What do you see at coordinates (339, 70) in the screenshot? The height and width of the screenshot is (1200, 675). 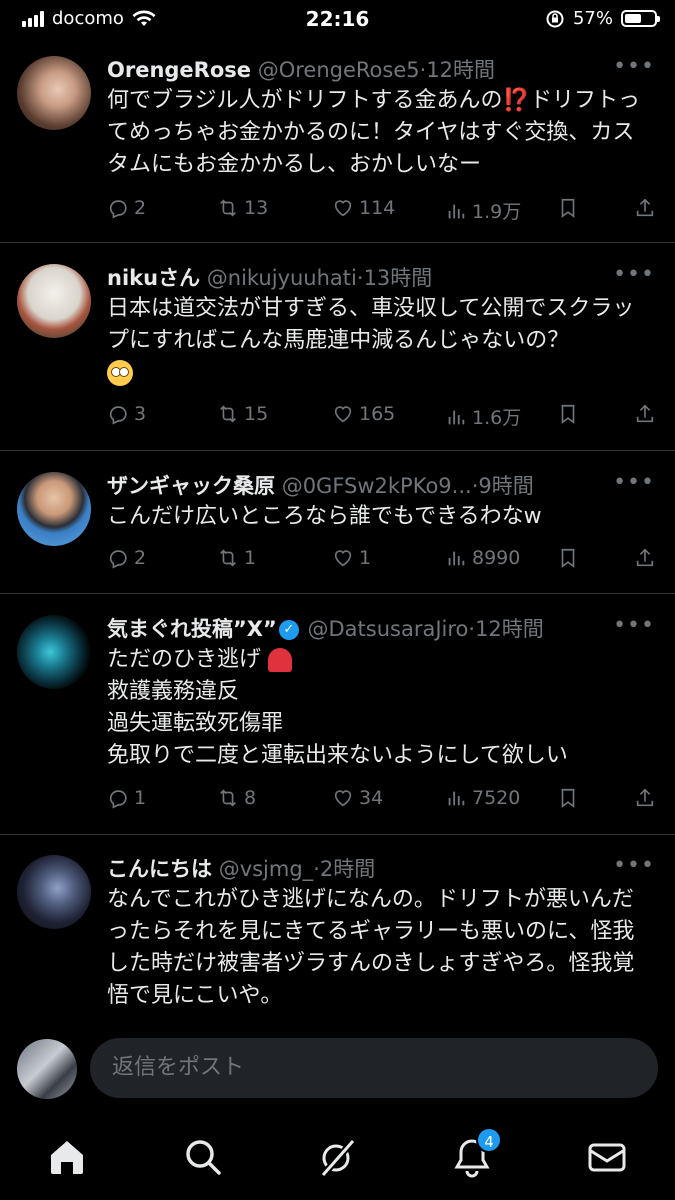 I see `author-handle: @OrengeRose5` at bounding box center [339, 70].